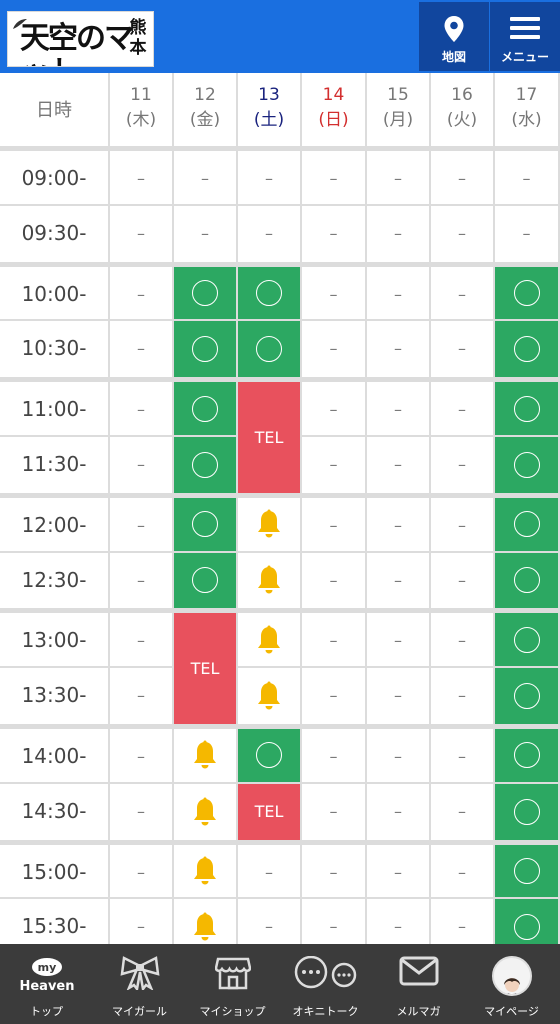  I want to click on nav-item-avatar: マイページ, so click(511, 984).